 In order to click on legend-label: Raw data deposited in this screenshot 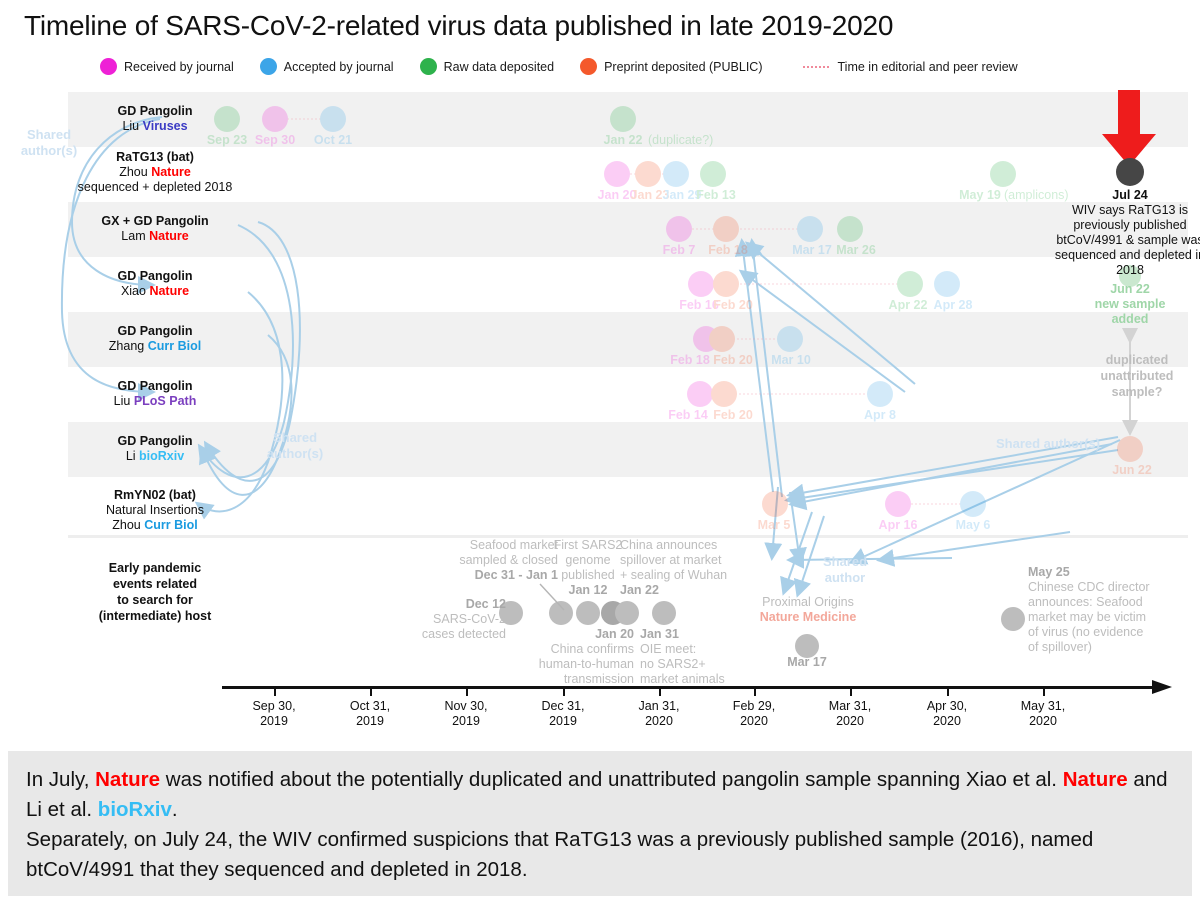, I will do `click(499, 66)`.